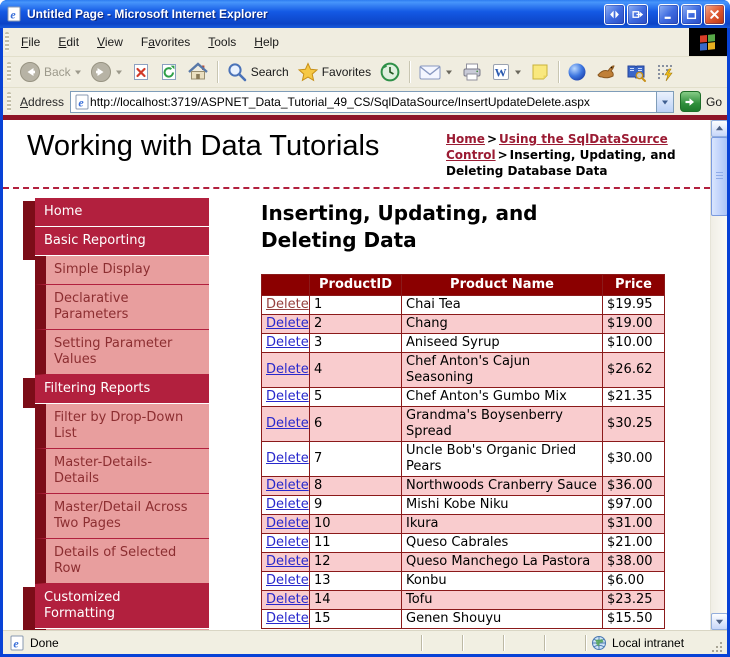 Image resolution: width=730 pixels, height=657 pixels. I want to click on sidebar-item-simple-display: Simple Display, so click(122, 270).